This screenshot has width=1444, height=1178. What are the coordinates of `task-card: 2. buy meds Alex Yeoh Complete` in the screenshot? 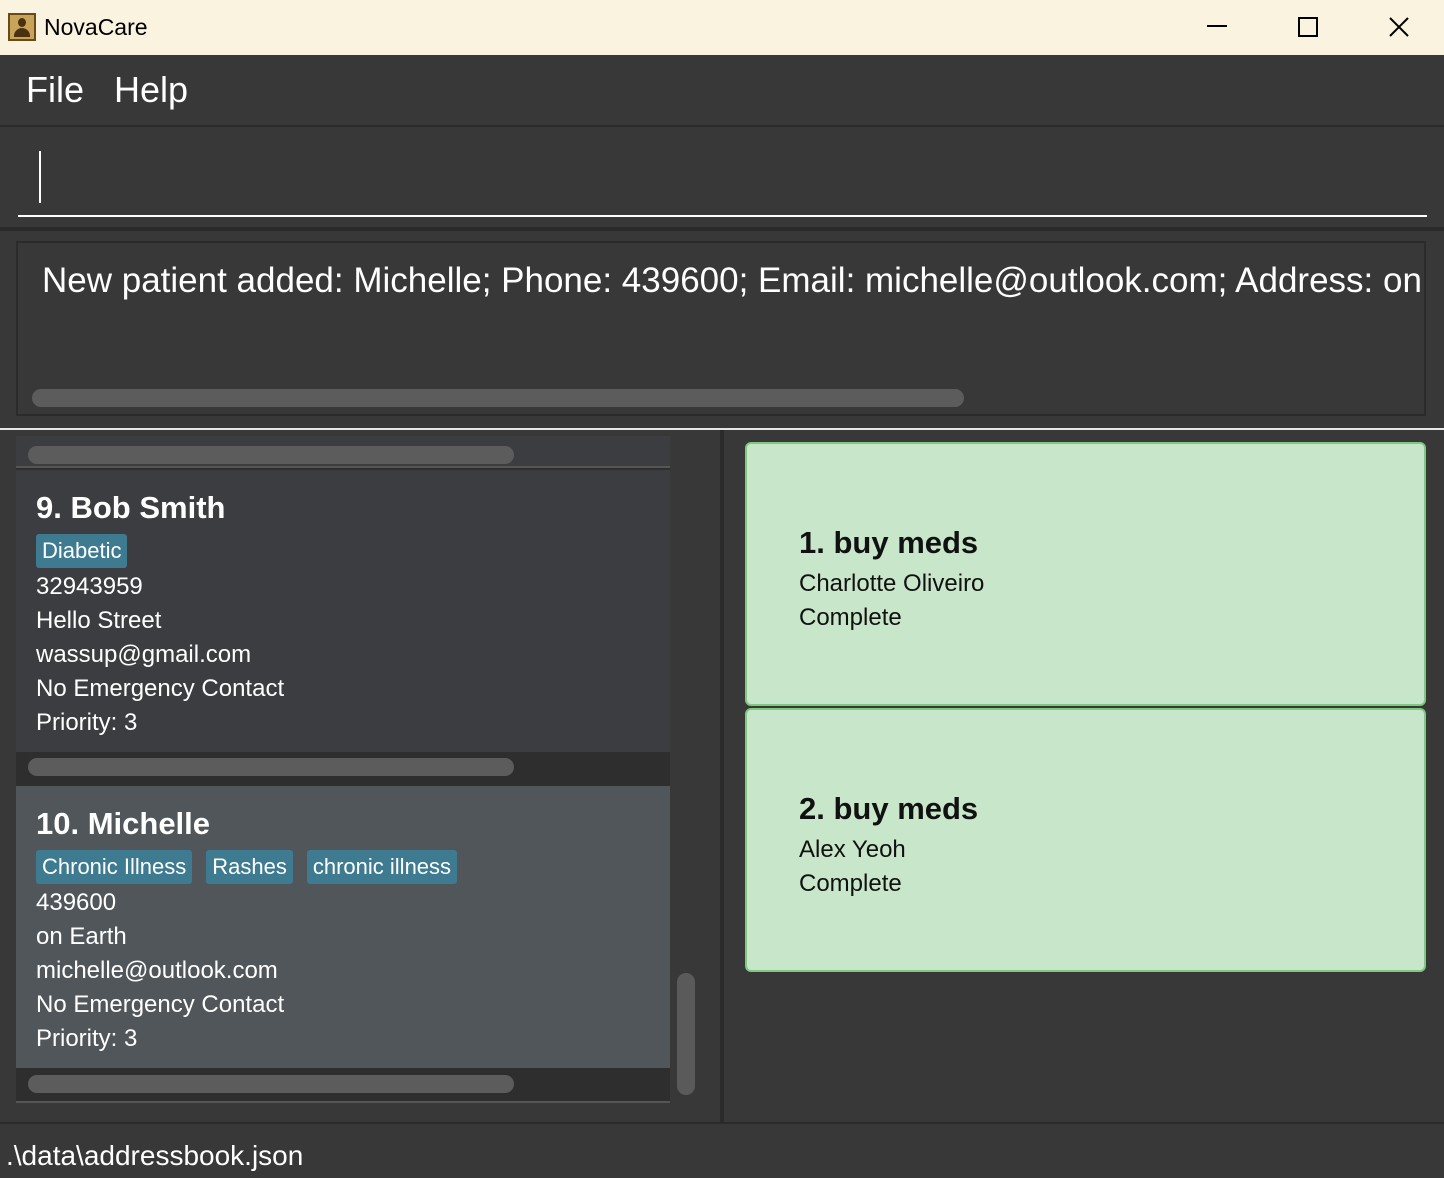 It's located at (1085, 840).